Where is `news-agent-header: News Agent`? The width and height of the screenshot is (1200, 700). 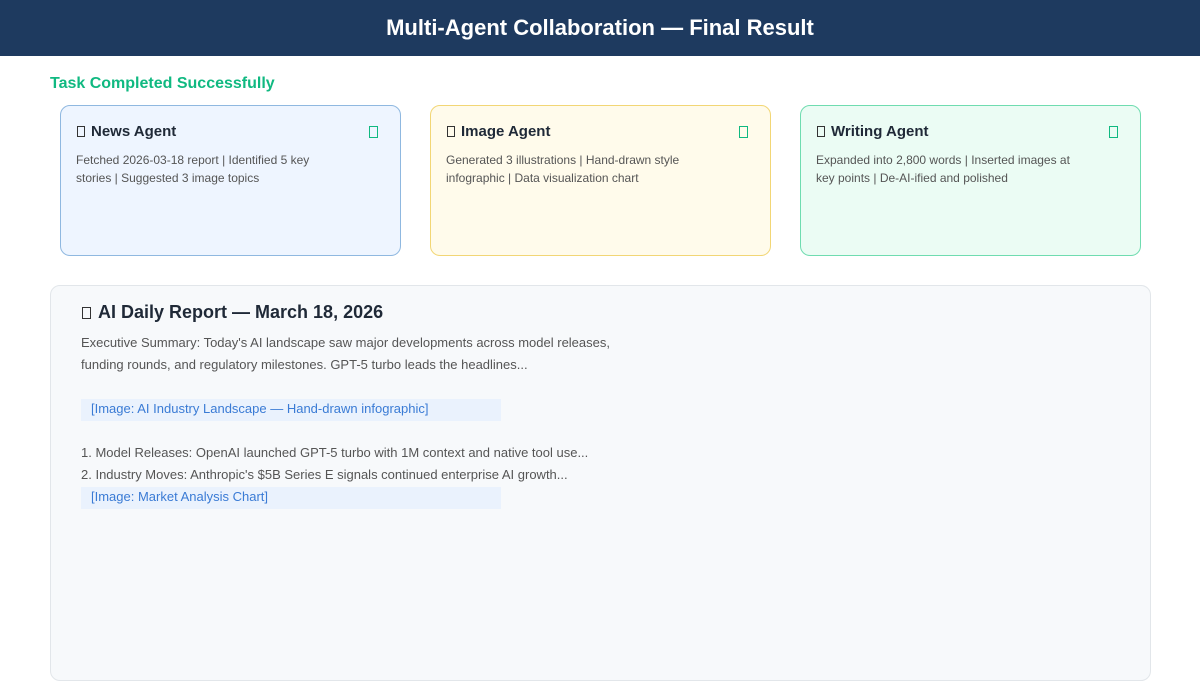
news-agent-header: News Agent is located at coordinates (230, 131).